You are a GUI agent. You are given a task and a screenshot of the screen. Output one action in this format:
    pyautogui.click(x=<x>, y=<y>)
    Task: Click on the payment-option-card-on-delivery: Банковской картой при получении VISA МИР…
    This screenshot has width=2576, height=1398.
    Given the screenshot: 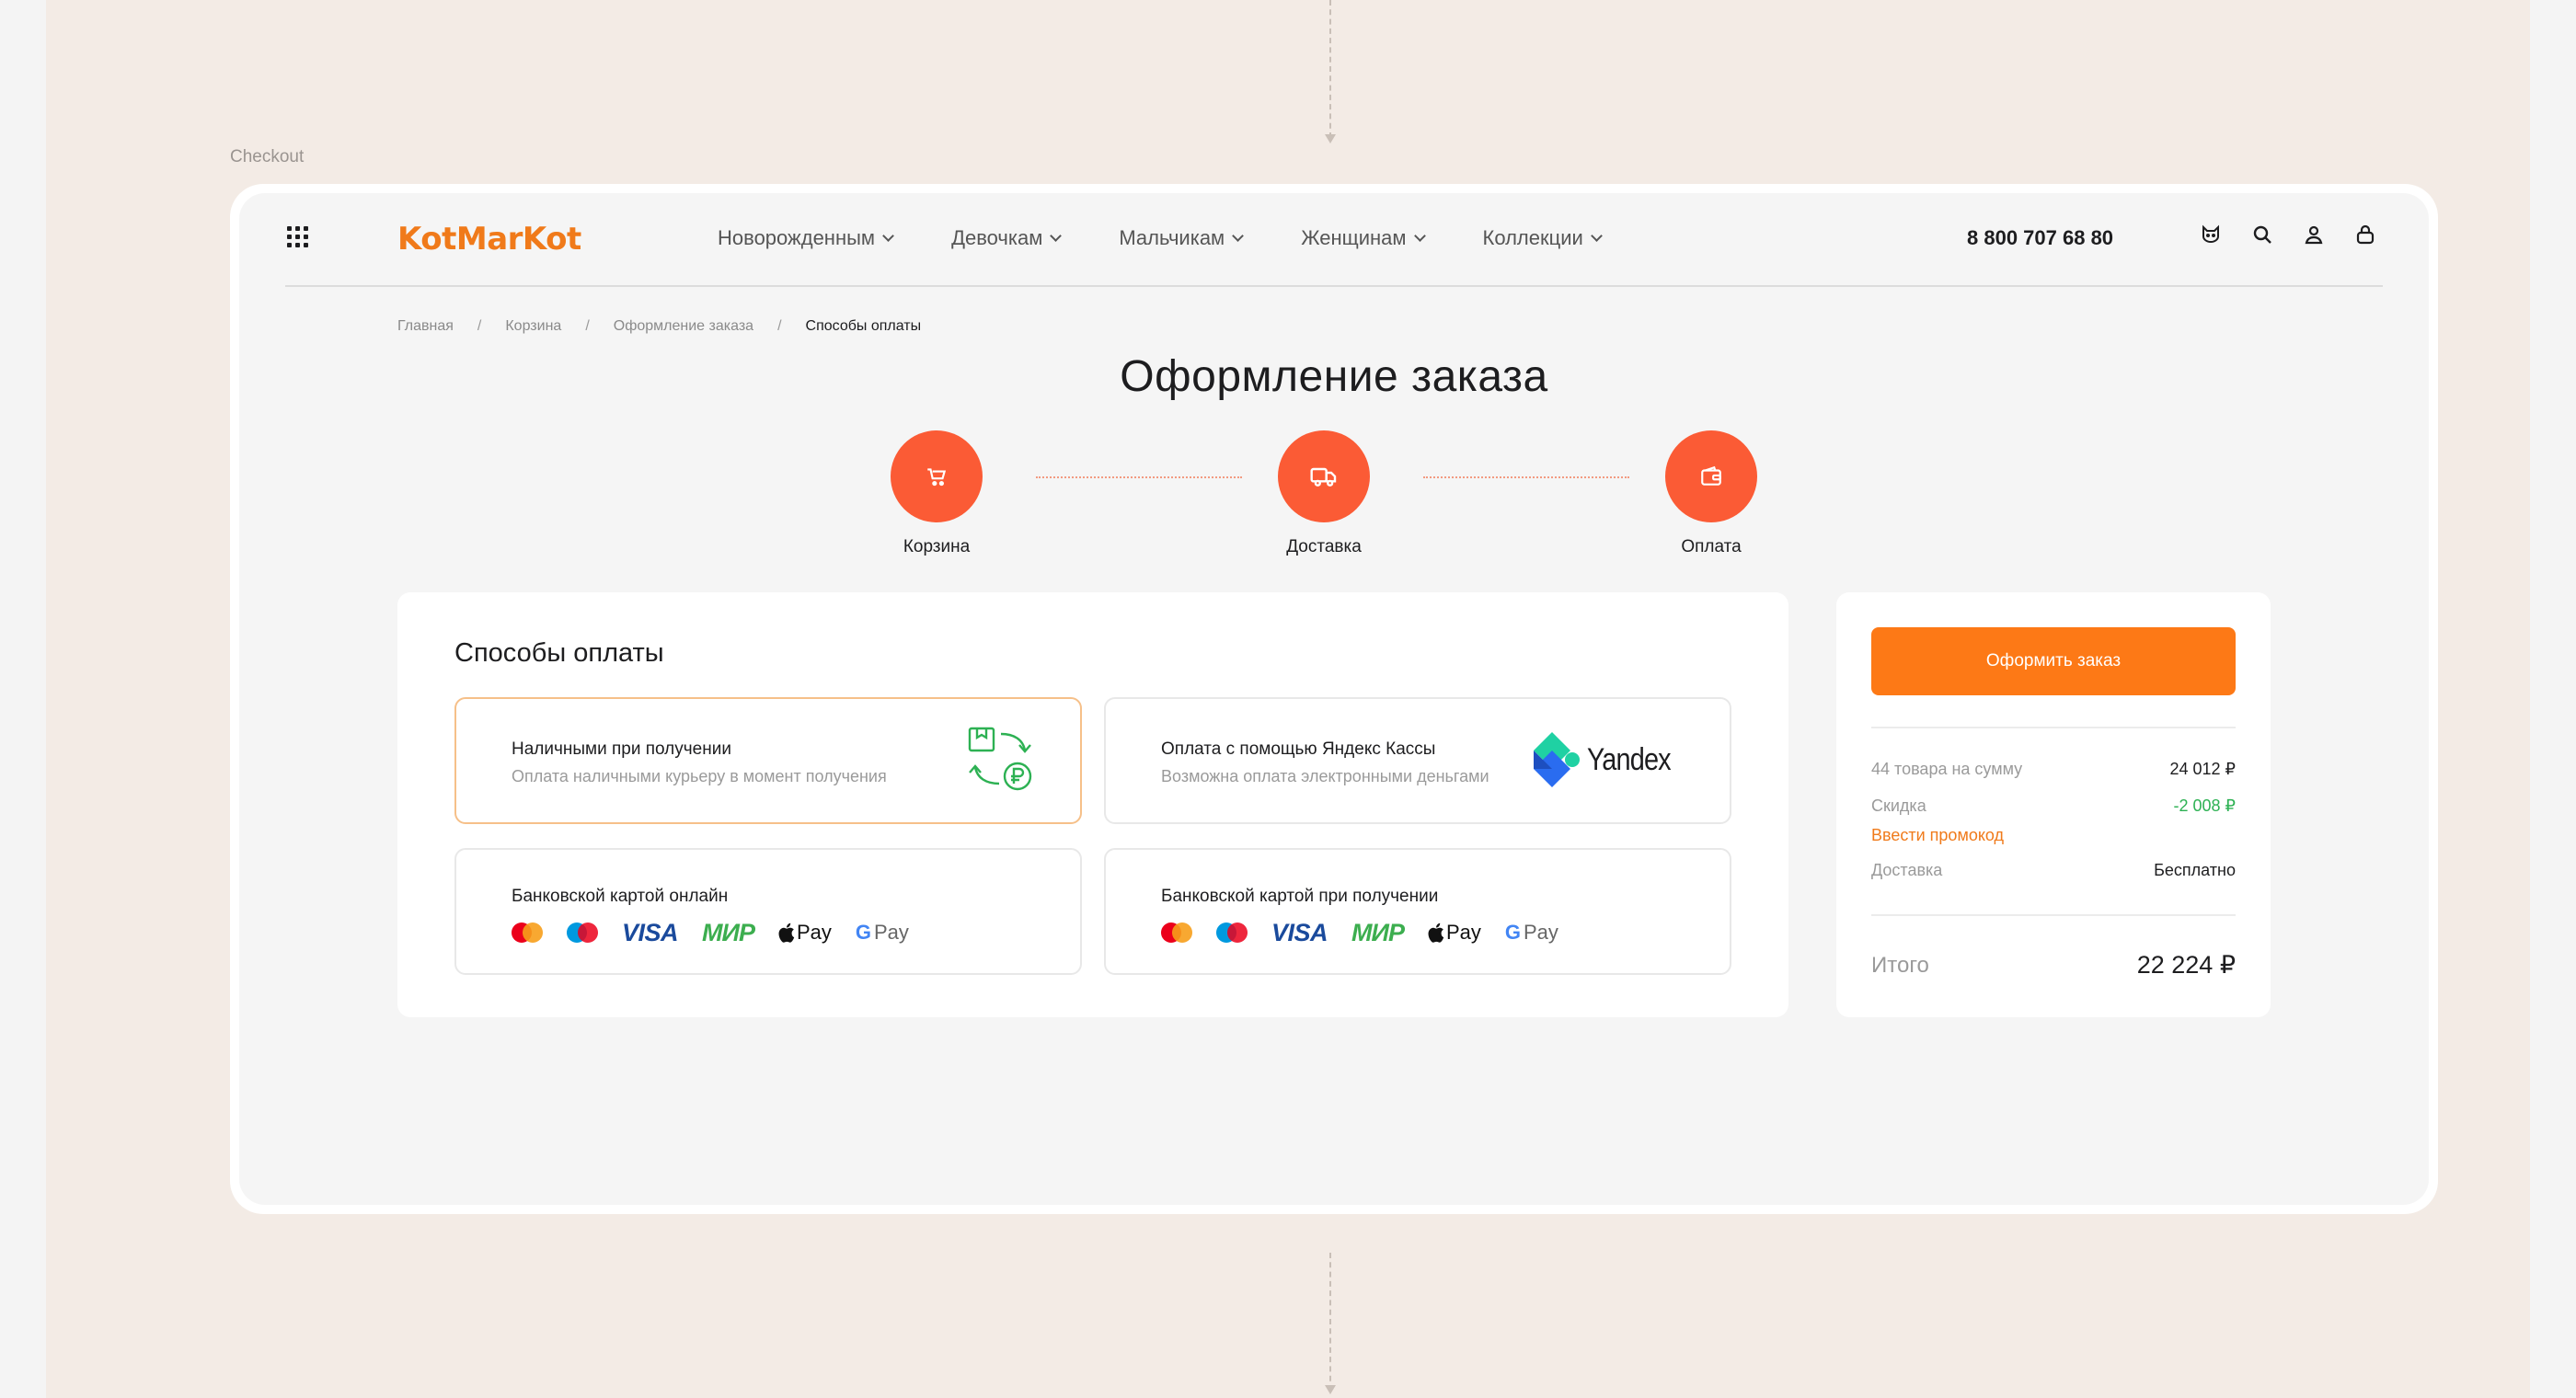 What is the action you would take?
    pyautogui.click(x=1417, y=911)
    